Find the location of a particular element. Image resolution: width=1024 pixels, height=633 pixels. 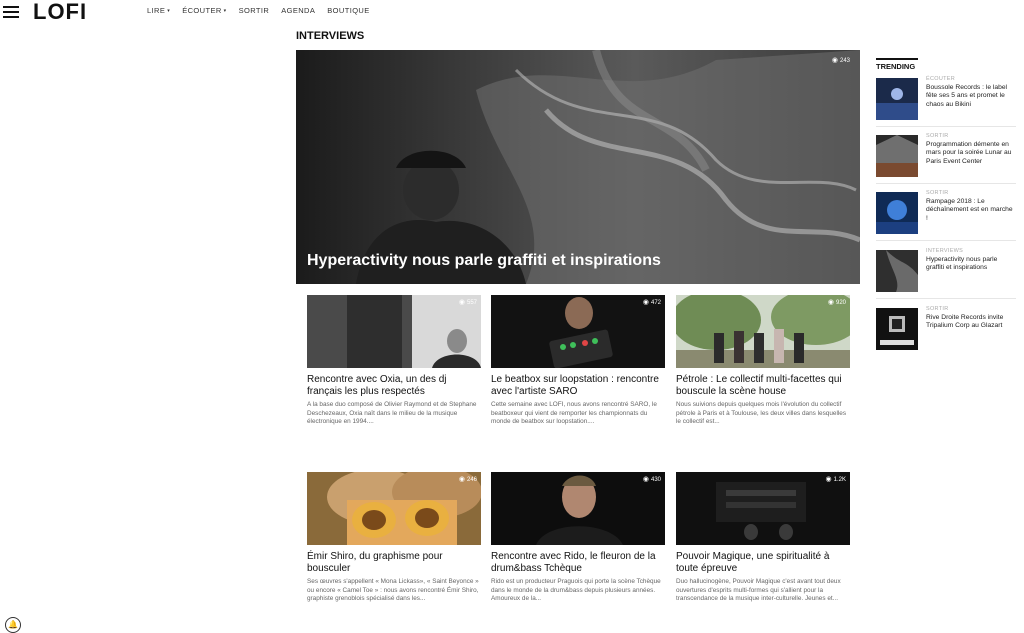

section-title: INTERVIEWS is located at coordinates (330, 36).